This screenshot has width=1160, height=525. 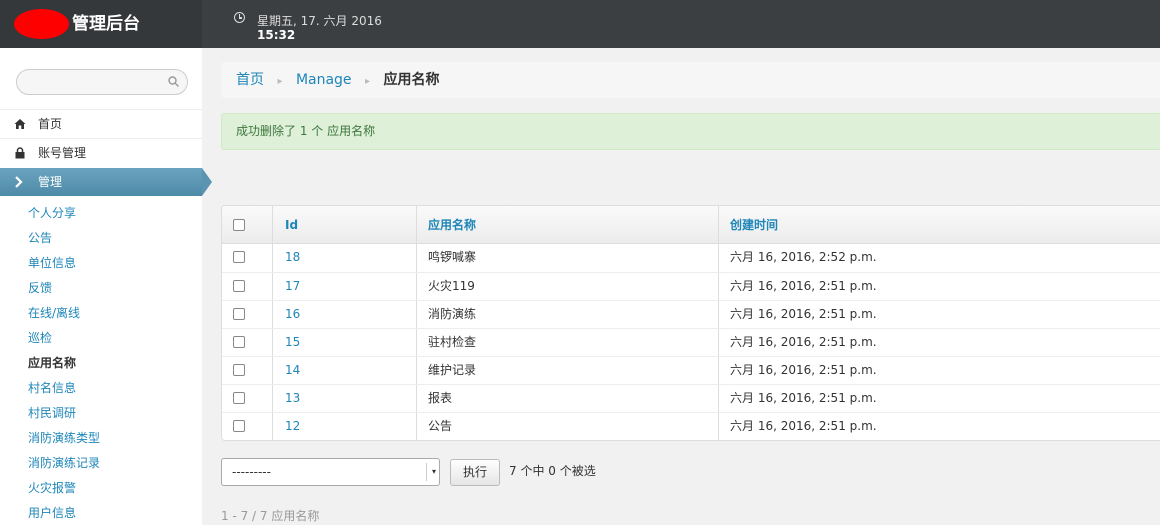 I want to click on subnav-item: 村民调研, so click(x=52, y=413).